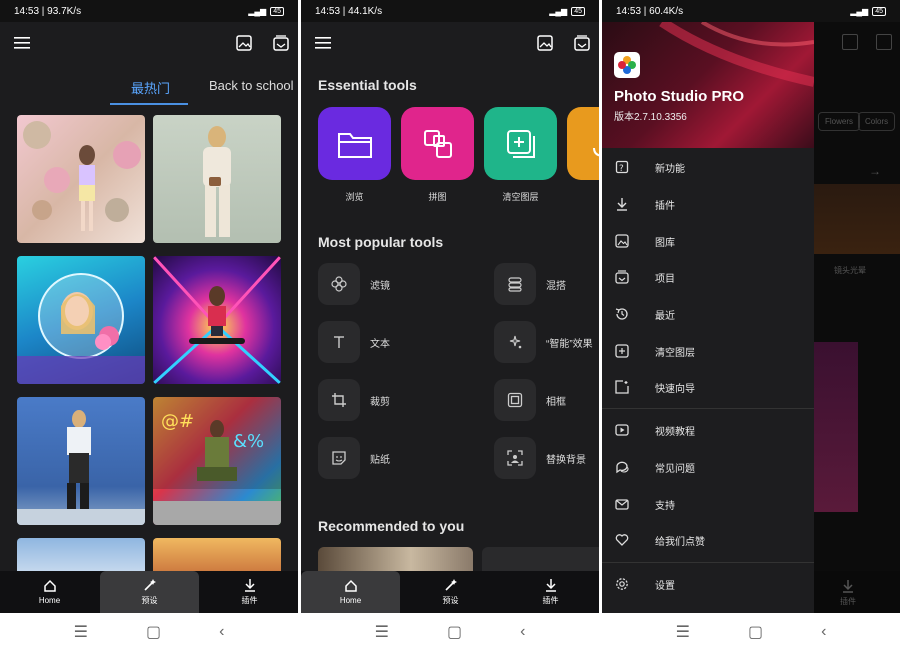 The width and height of the screenshot is (900, 650). What do you see at coordinates (708, 314) in the screenshot?
I see `menu-recent: 最近` at bounding box center [708, 314].